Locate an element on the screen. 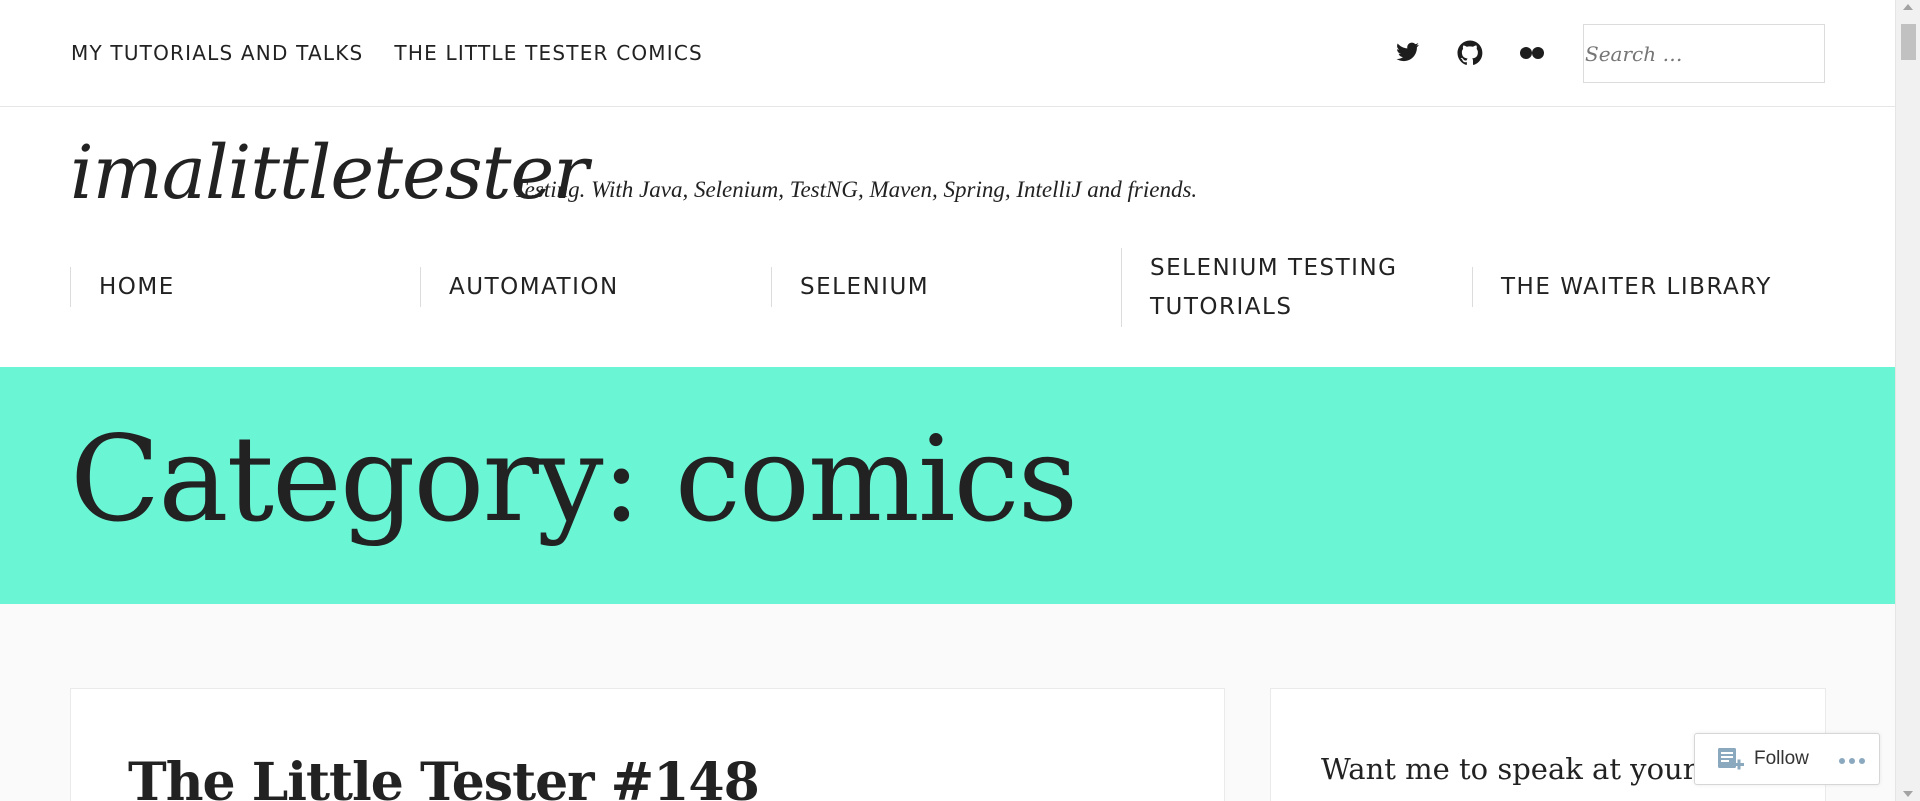 The image size is (1920, 801). sidebar-widget-text: Want me to speak at your ev is located at coordinates (1530, 769).